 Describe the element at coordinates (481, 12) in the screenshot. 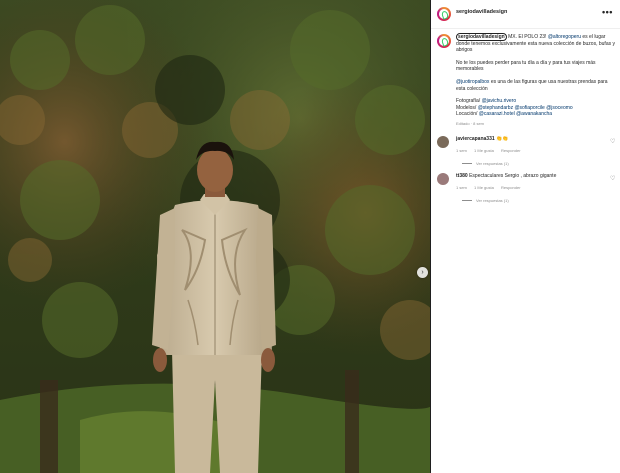

I see `author-username: sergiodavilladesign` at that location.